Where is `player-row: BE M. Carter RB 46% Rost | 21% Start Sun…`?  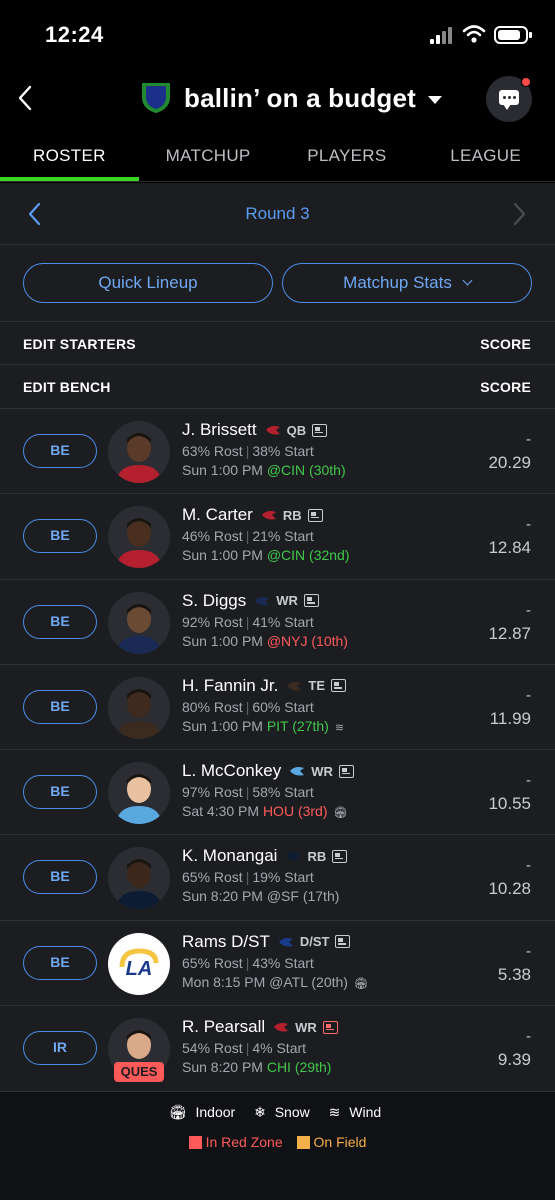
player-row: BE M. Carter RB 46% Rost | 21% Start Sun… is located at coordinates (277, 535).